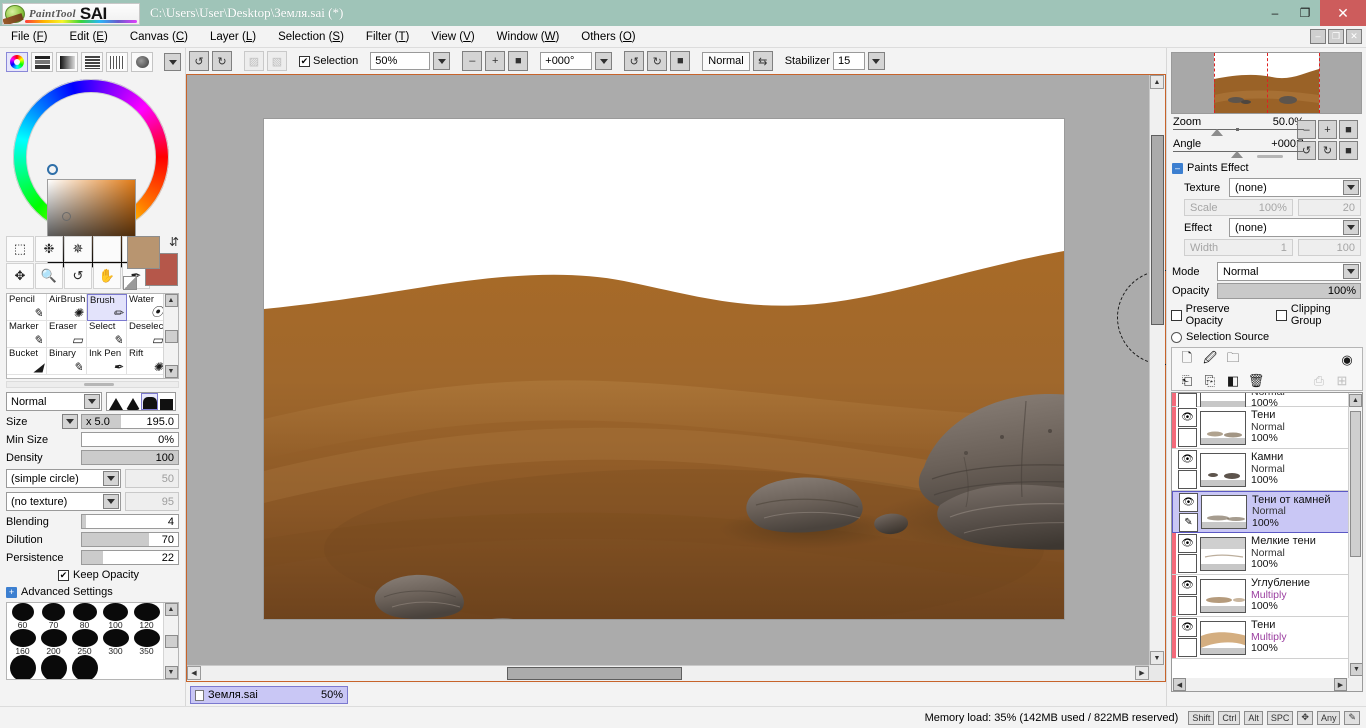  Describe the element at coordinates (1267, 512) in the screenshot. I see `table-row: 👁 ✎ Тени от камней Normal 100%` at that location.